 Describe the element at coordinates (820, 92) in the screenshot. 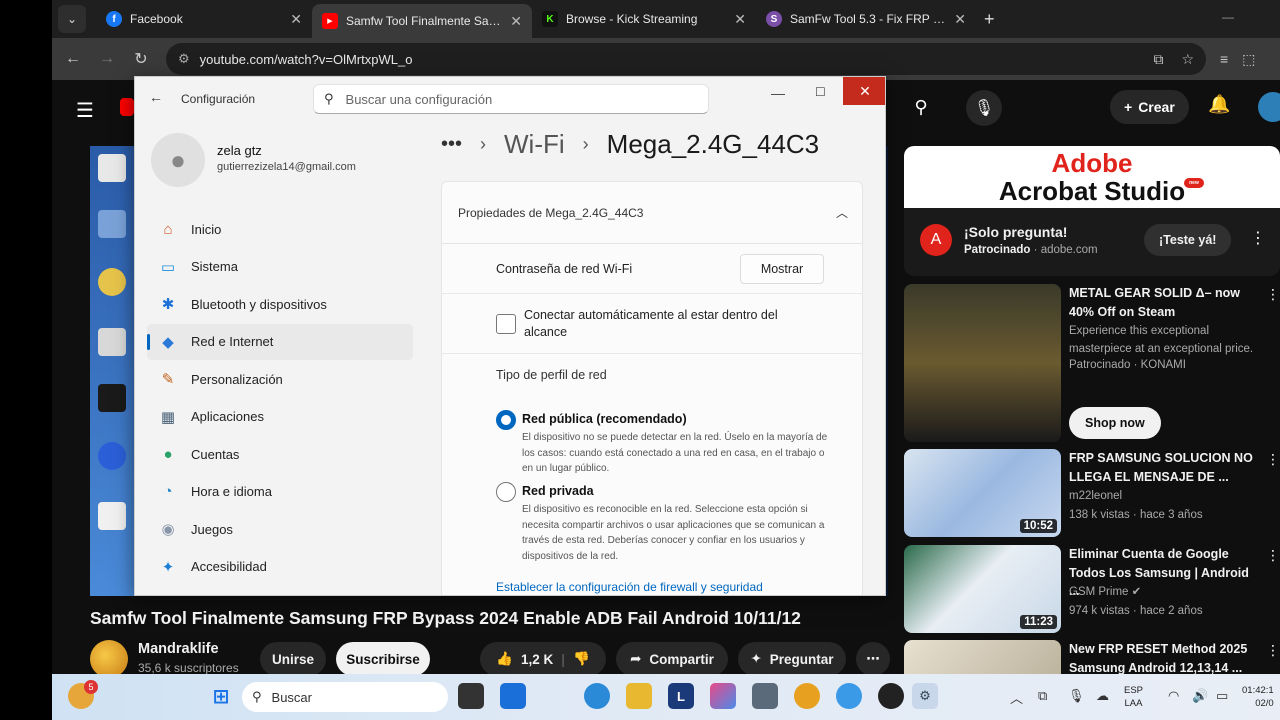

I see `maximize-icon: ☐` at that location.